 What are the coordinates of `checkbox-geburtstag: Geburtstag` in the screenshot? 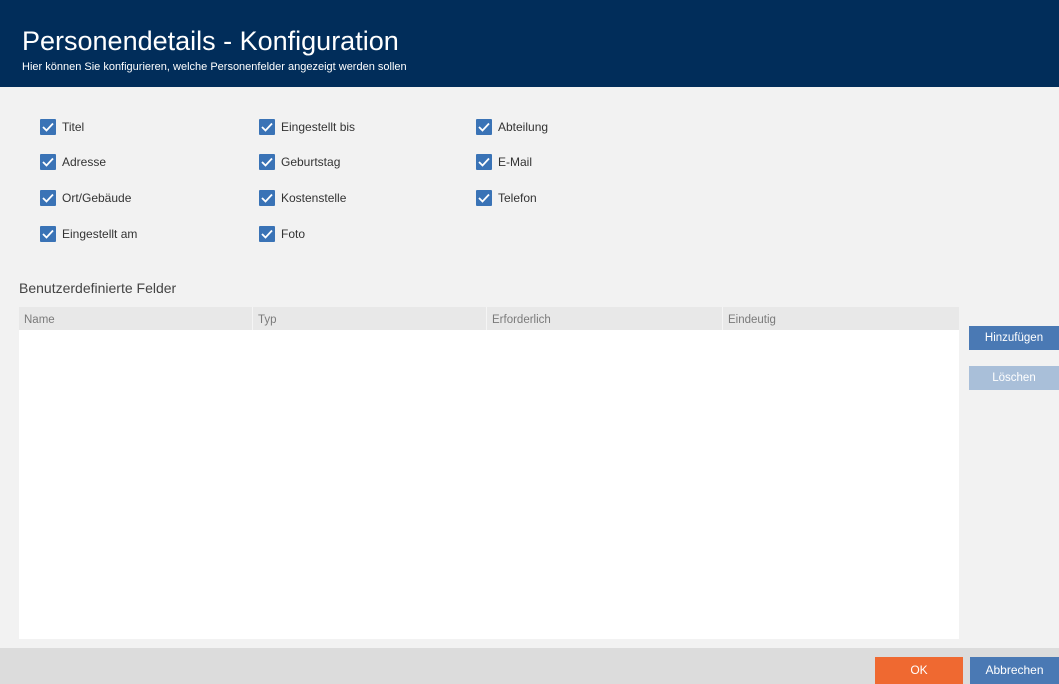 It's located at (299, 162).